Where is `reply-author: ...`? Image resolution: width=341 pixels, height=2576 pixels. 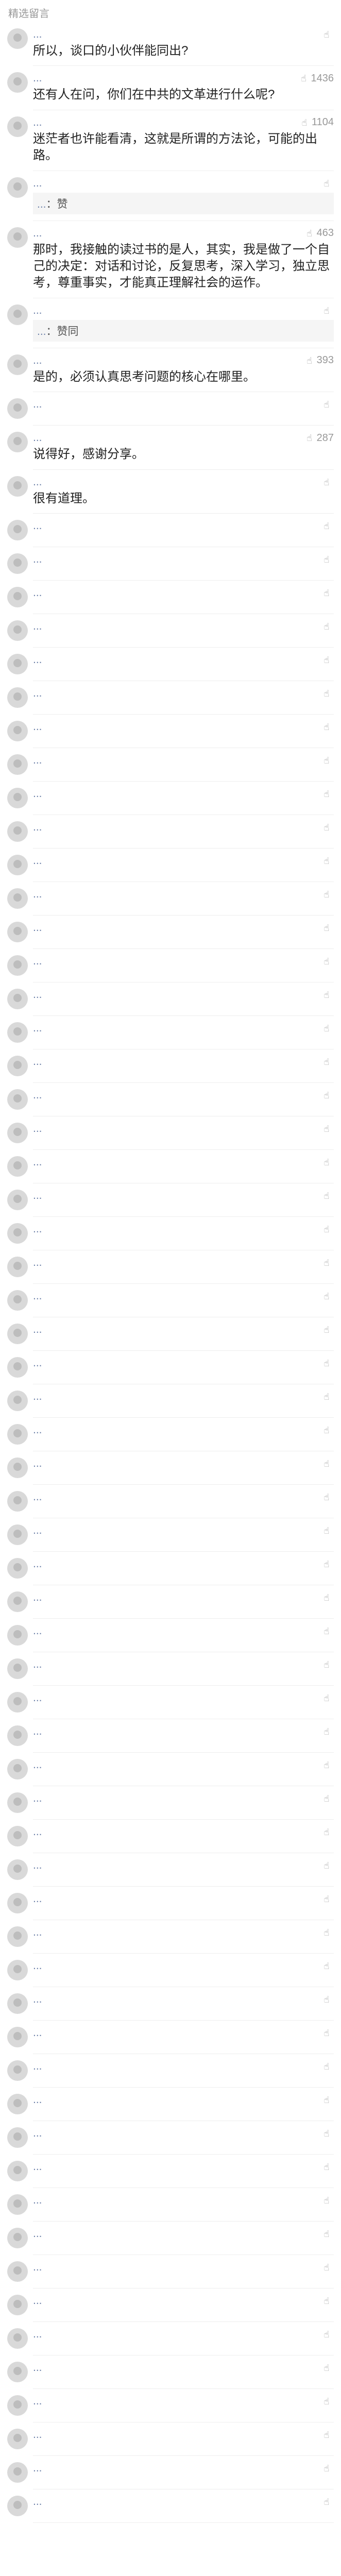 reply-author: ... is located at coordinates (41, 204).